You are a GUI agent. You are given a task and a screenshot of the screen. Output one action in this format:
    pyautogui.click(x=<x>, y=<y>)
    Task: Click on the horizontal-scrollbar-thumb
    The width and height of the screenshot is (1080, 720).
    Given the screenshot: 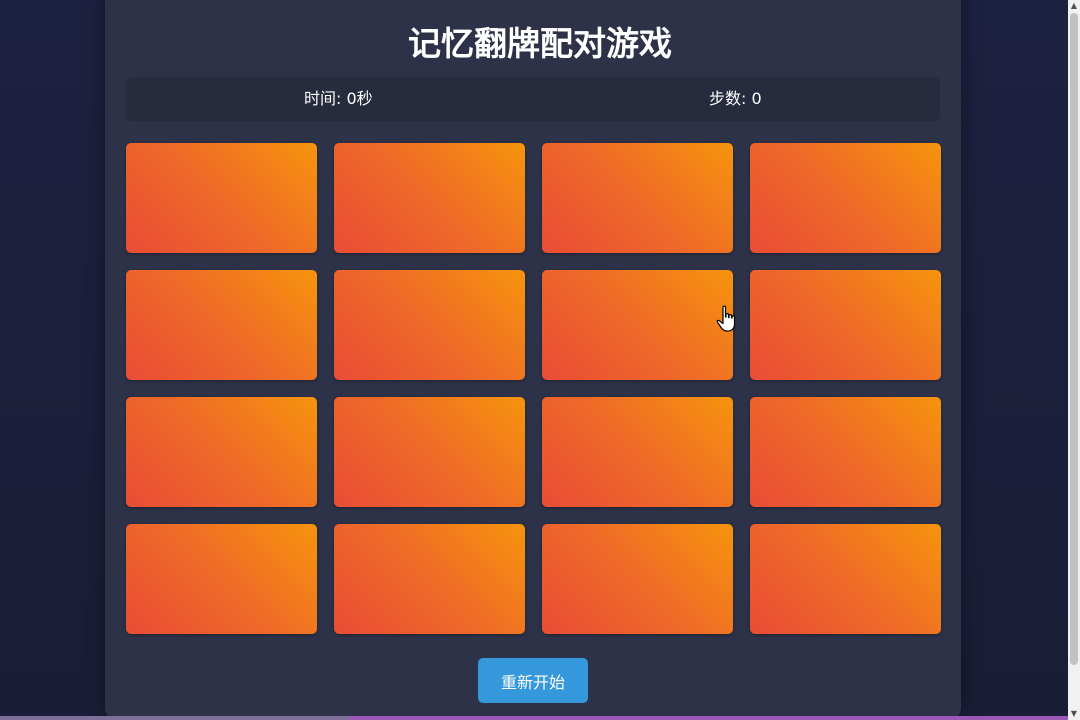 What is the action you would take?
    pyautogui.click(x=175, y=718)
    